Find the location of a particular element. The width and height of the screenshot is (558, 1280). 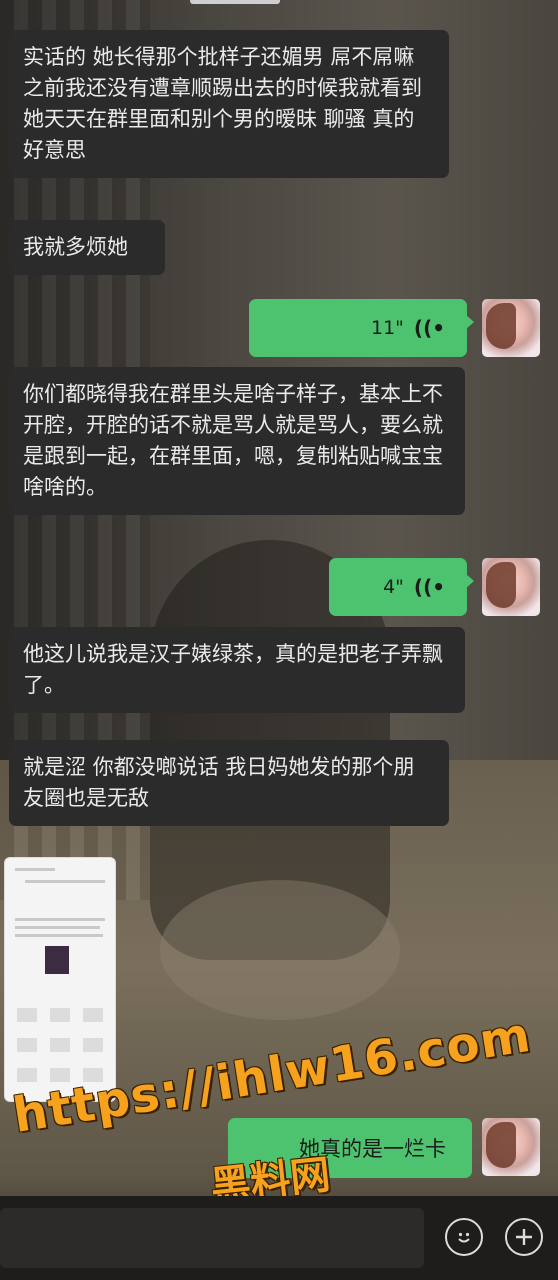

input-bar is located at coordinates (279, 1238).